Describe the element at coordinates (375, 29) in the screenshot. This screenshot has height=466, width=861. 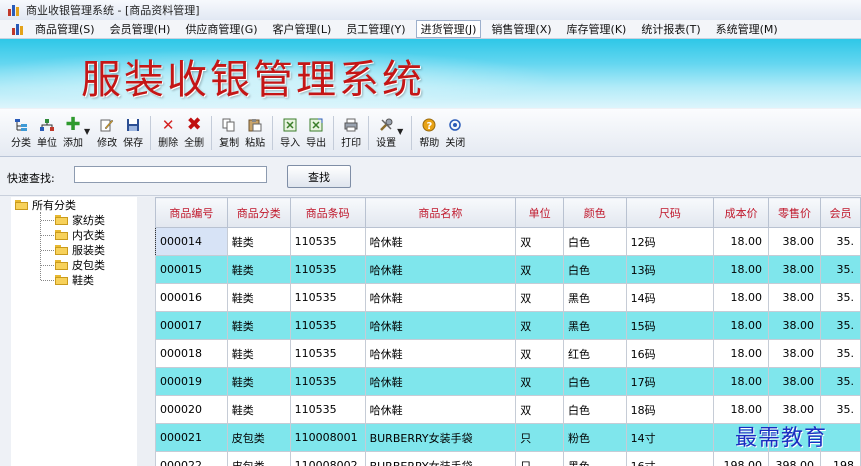
I see `menu-employees: 员工管理(Y)` at that location.